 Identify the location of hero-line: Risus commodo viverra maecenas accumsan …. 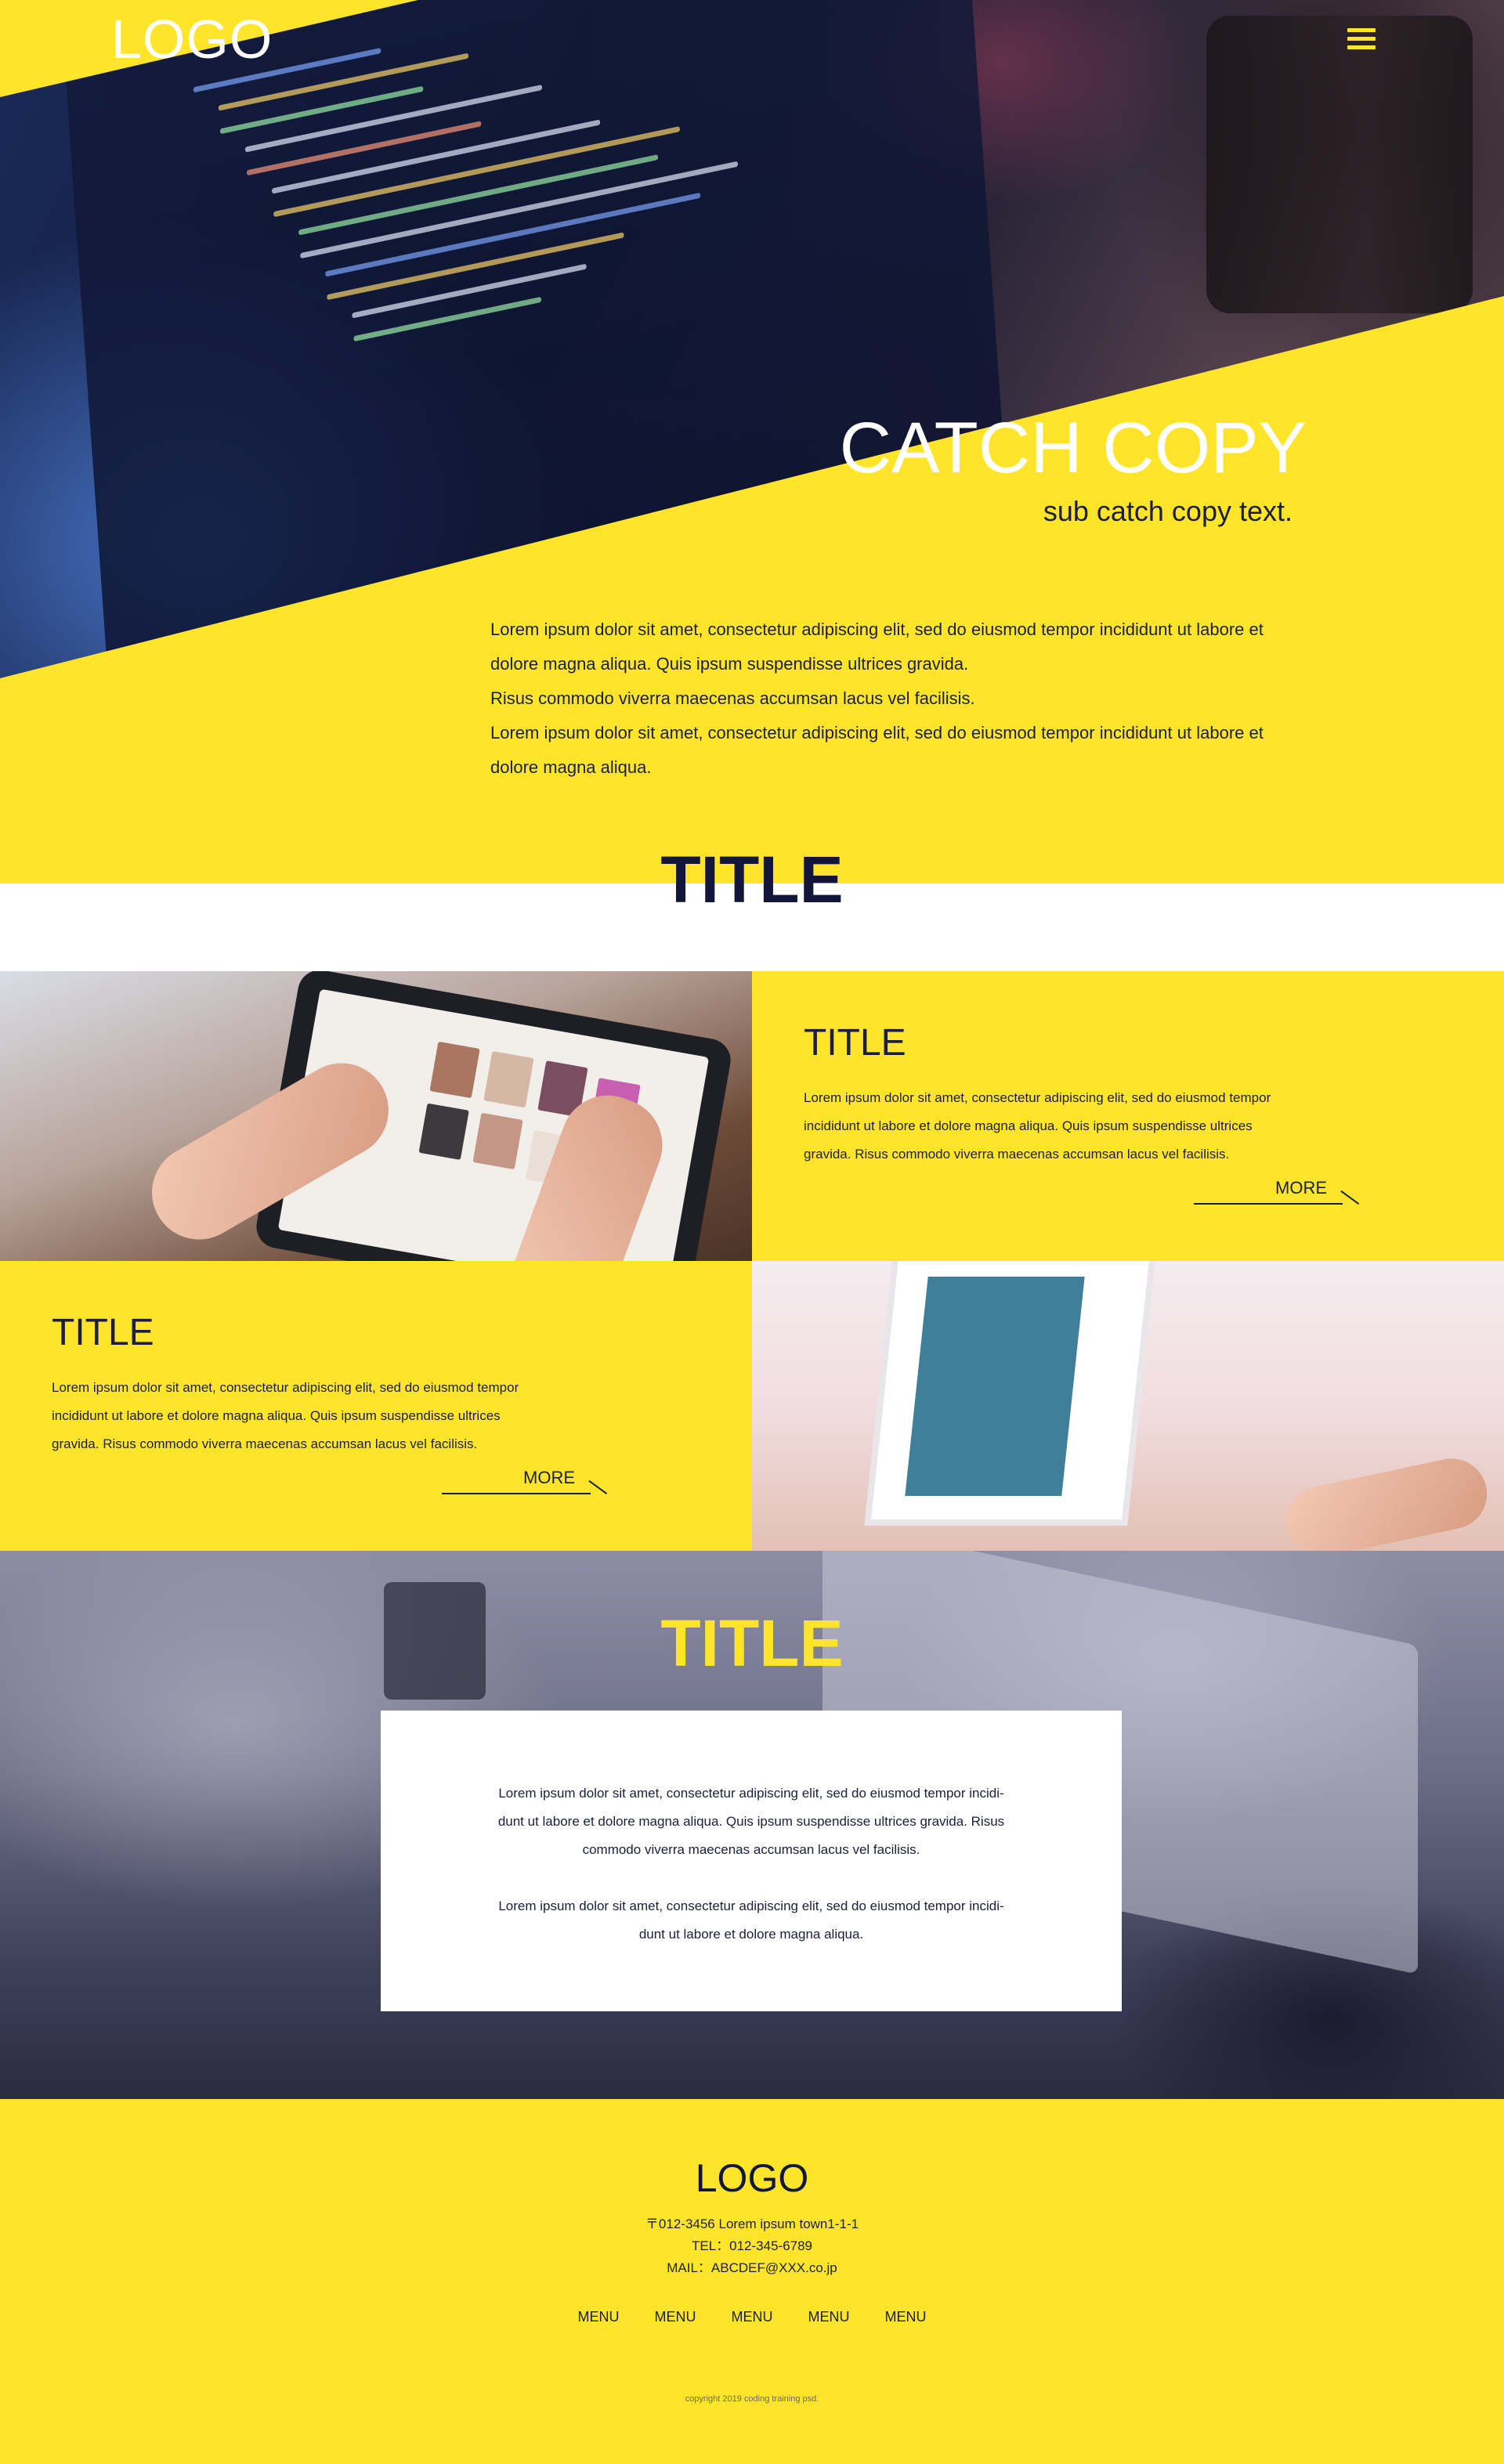
(732, 698).